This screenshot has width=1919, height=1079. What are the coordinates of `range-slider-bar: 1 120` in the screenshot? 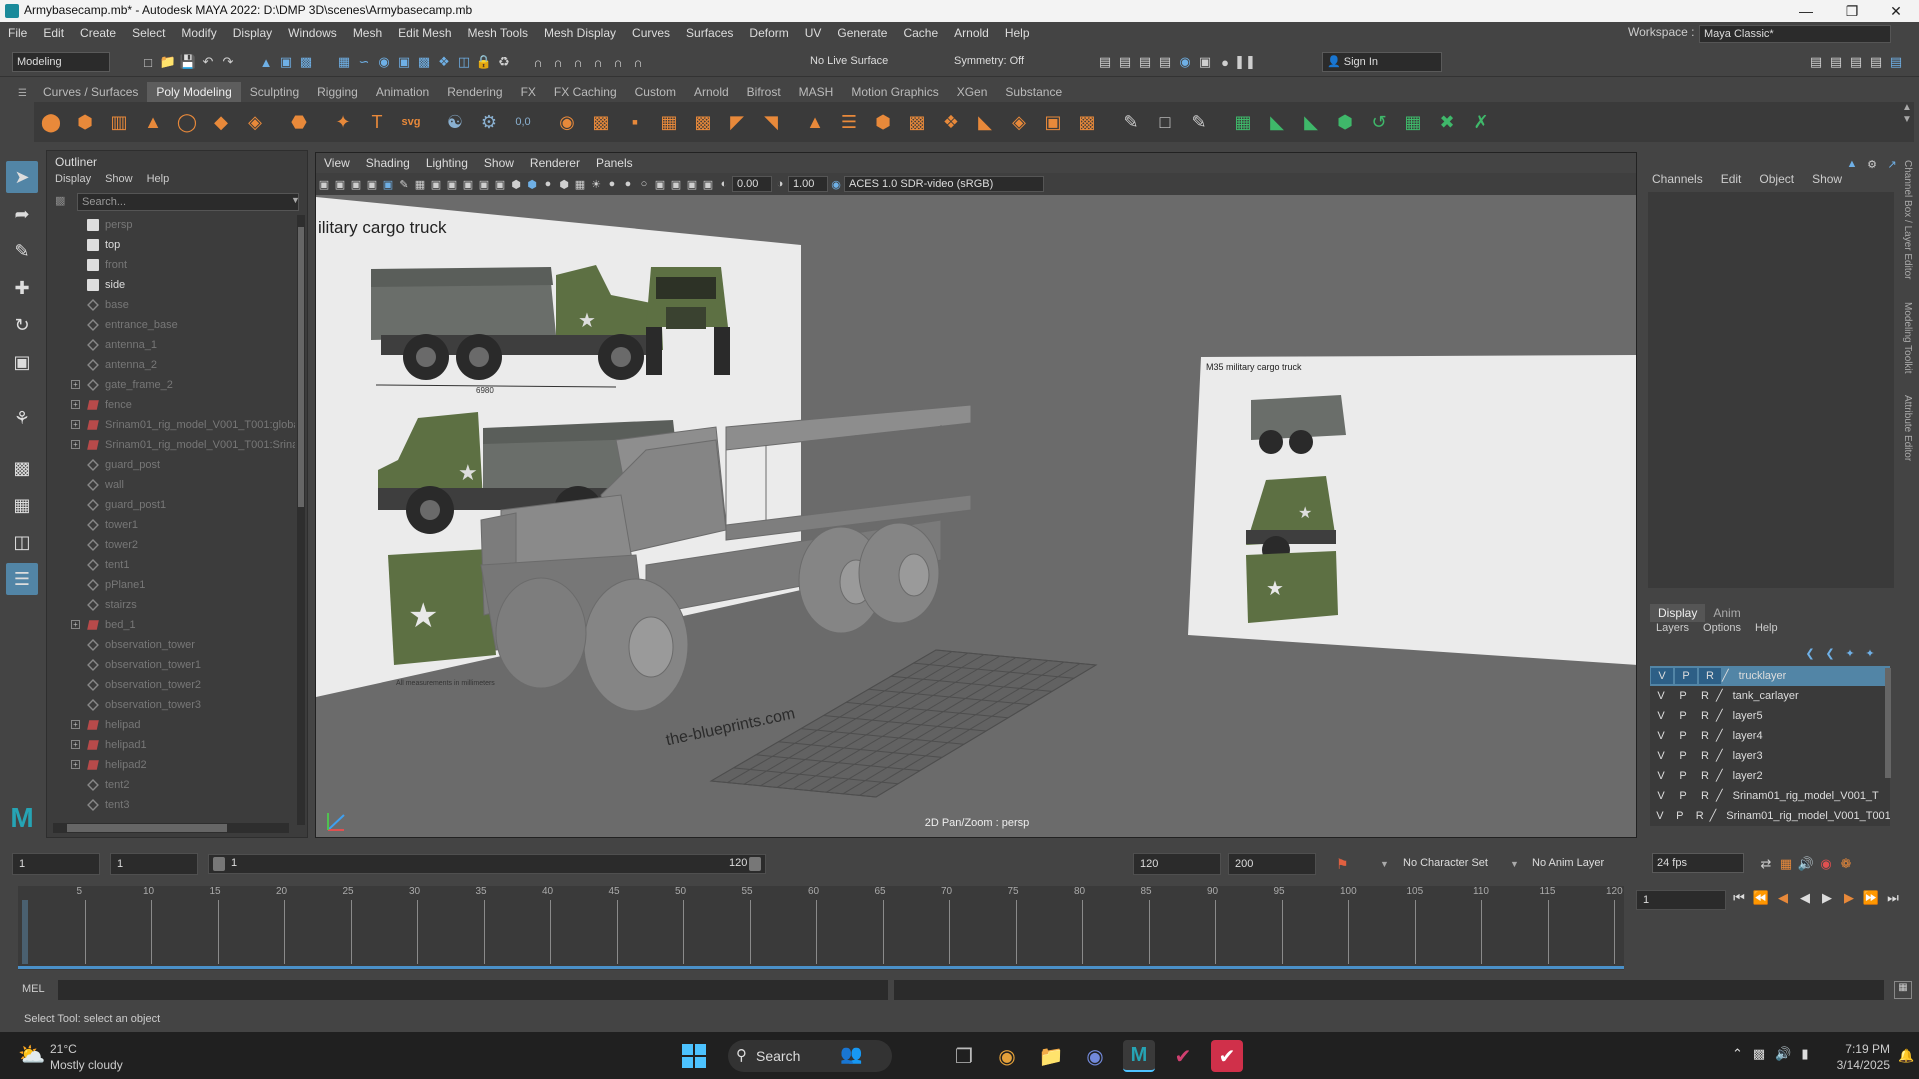 It's located at (487, 864).